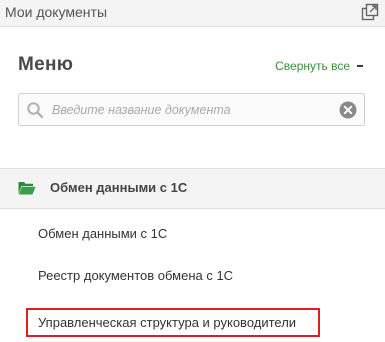 This screenshot has height=342, width=385. Describe the element at coordinates (167, 322) in the screenshot. I see `menu-item-management-structure: Управленческая структура и руководители` at that location.